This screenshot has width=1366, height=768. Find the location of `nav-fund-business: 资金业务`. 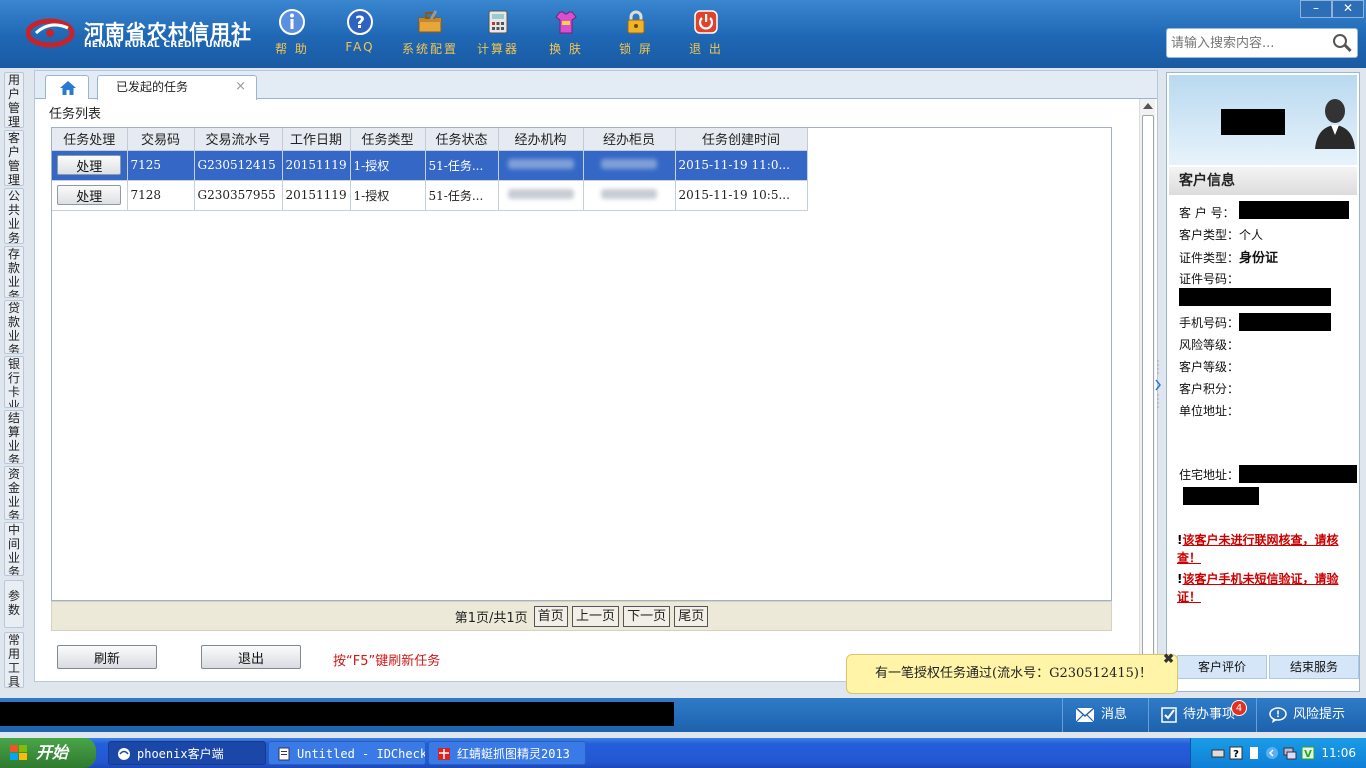

nav-fund-business: 资金业务 is located at coordinates (14, 493).